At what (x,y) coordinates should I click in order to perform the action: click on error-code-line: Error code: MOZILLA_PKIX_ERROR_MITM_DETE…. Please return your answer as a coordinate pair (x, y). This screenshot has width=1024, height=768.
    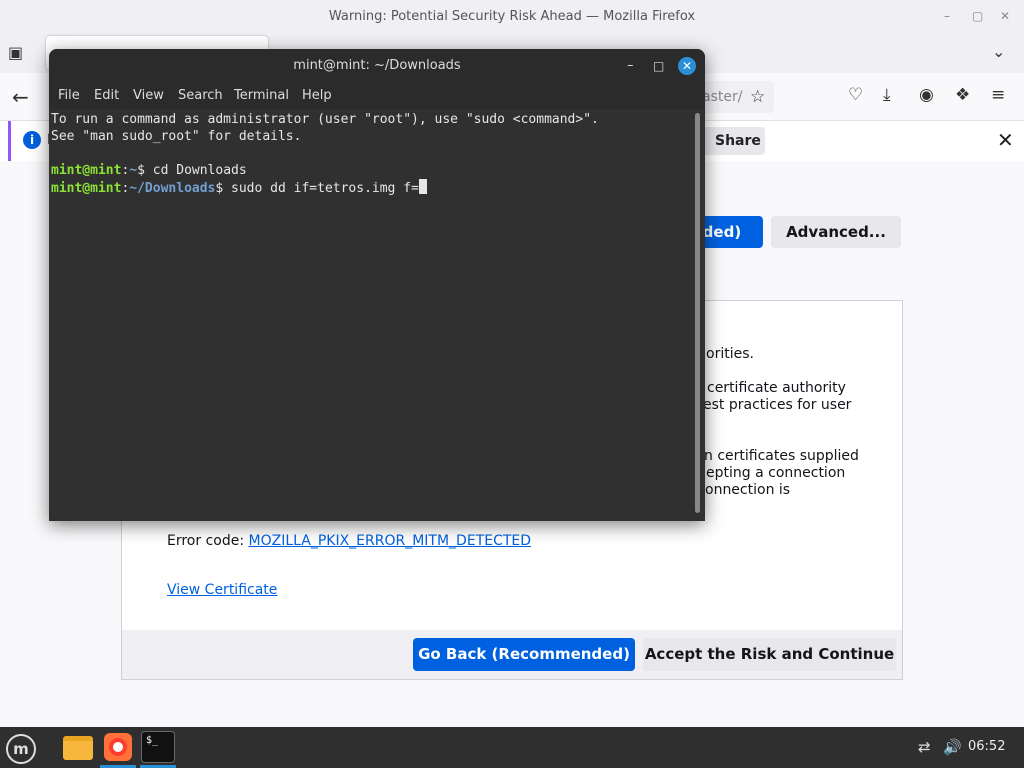
    Looking at the image, I should click on (349, 541).